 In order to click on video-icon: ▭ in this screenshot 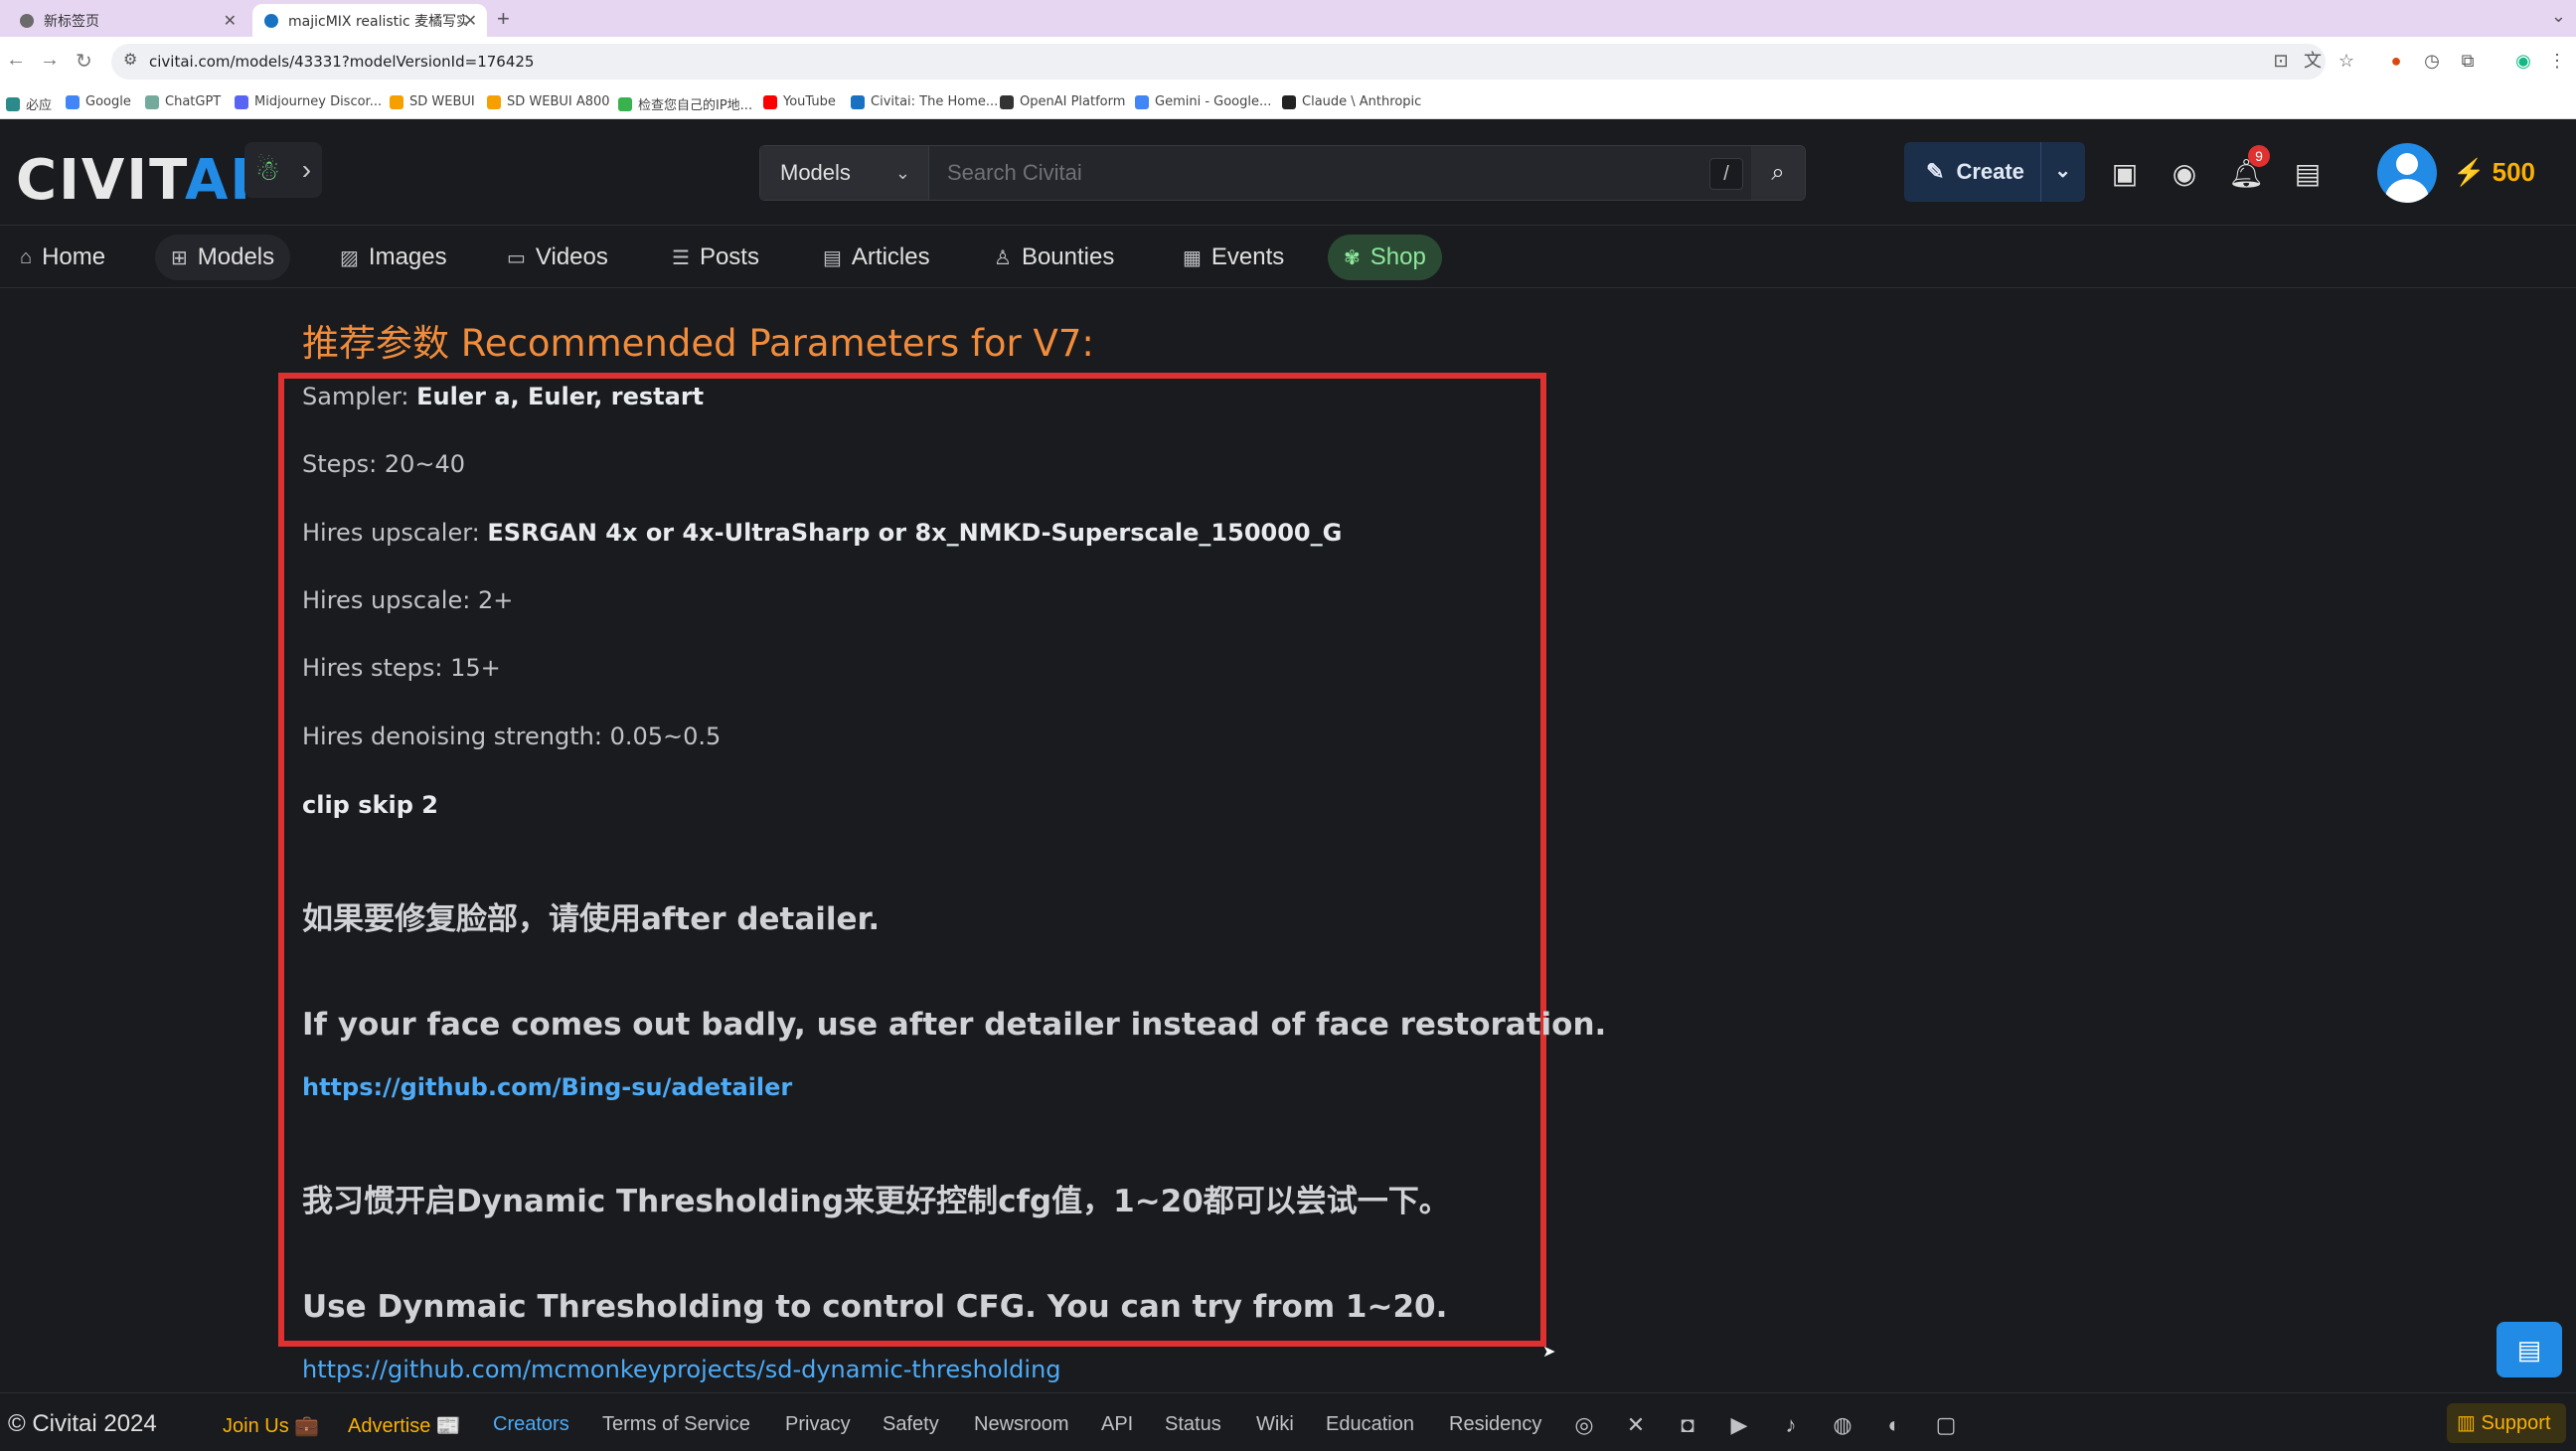, I will do `click(516, 257)`.